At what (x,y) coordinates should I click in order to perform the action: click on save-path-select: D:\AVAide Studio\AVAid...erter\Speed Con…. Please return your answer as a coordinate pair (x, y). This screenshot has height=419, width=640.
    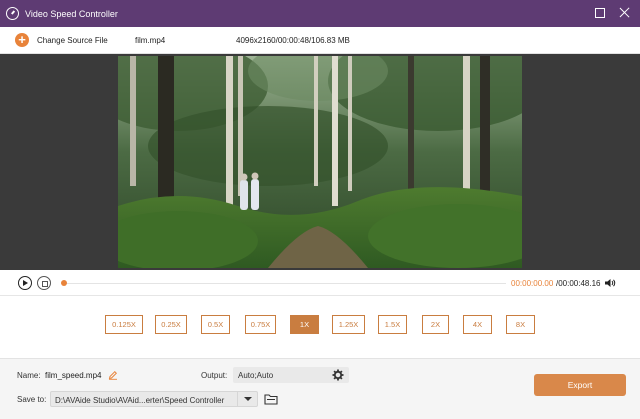
    Looking at the image, I should click on (154, 399).